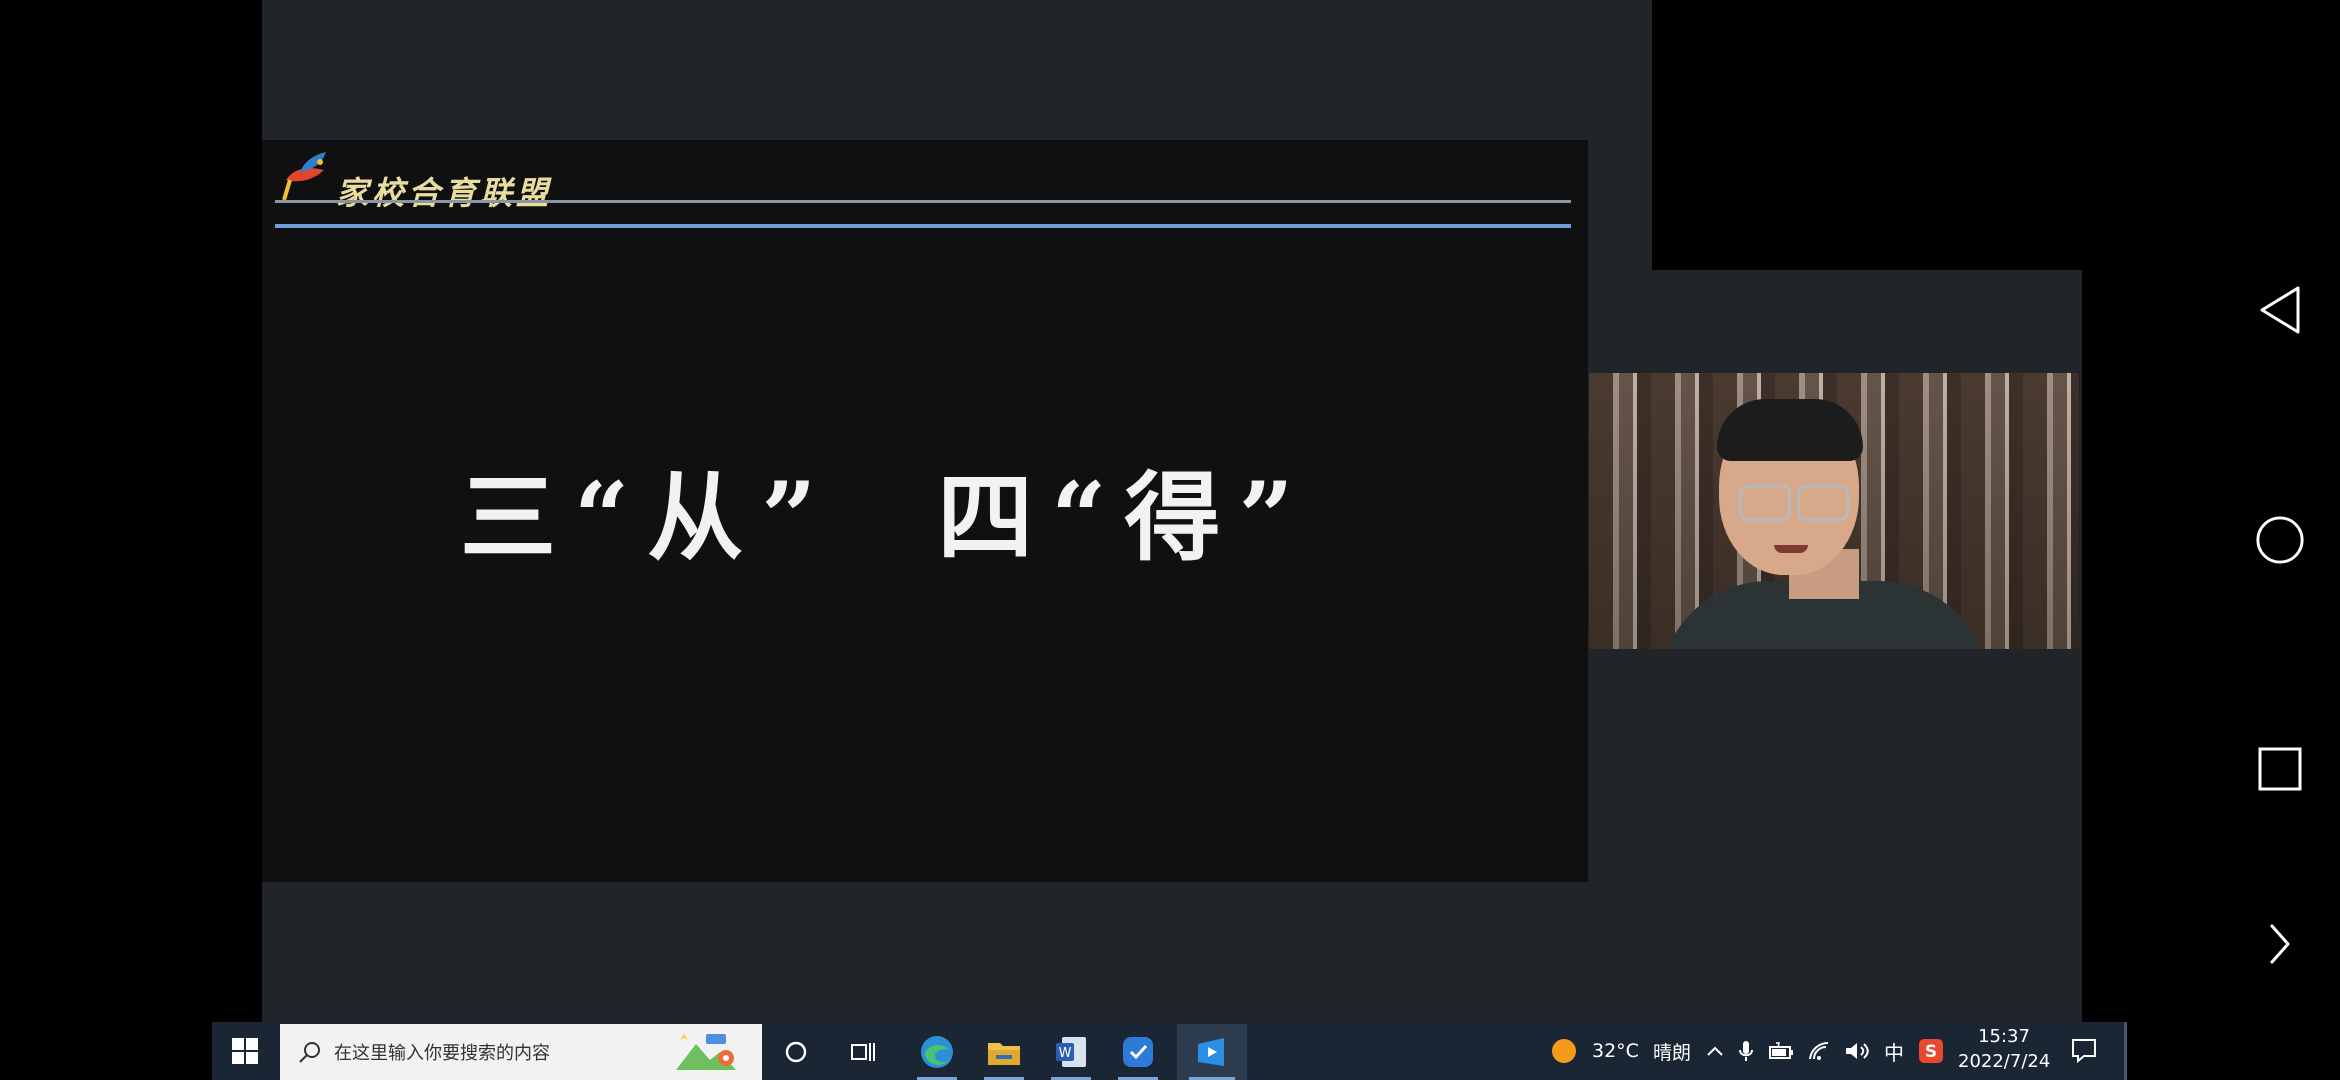  I want to click on search-icon, so click(309, 1052).